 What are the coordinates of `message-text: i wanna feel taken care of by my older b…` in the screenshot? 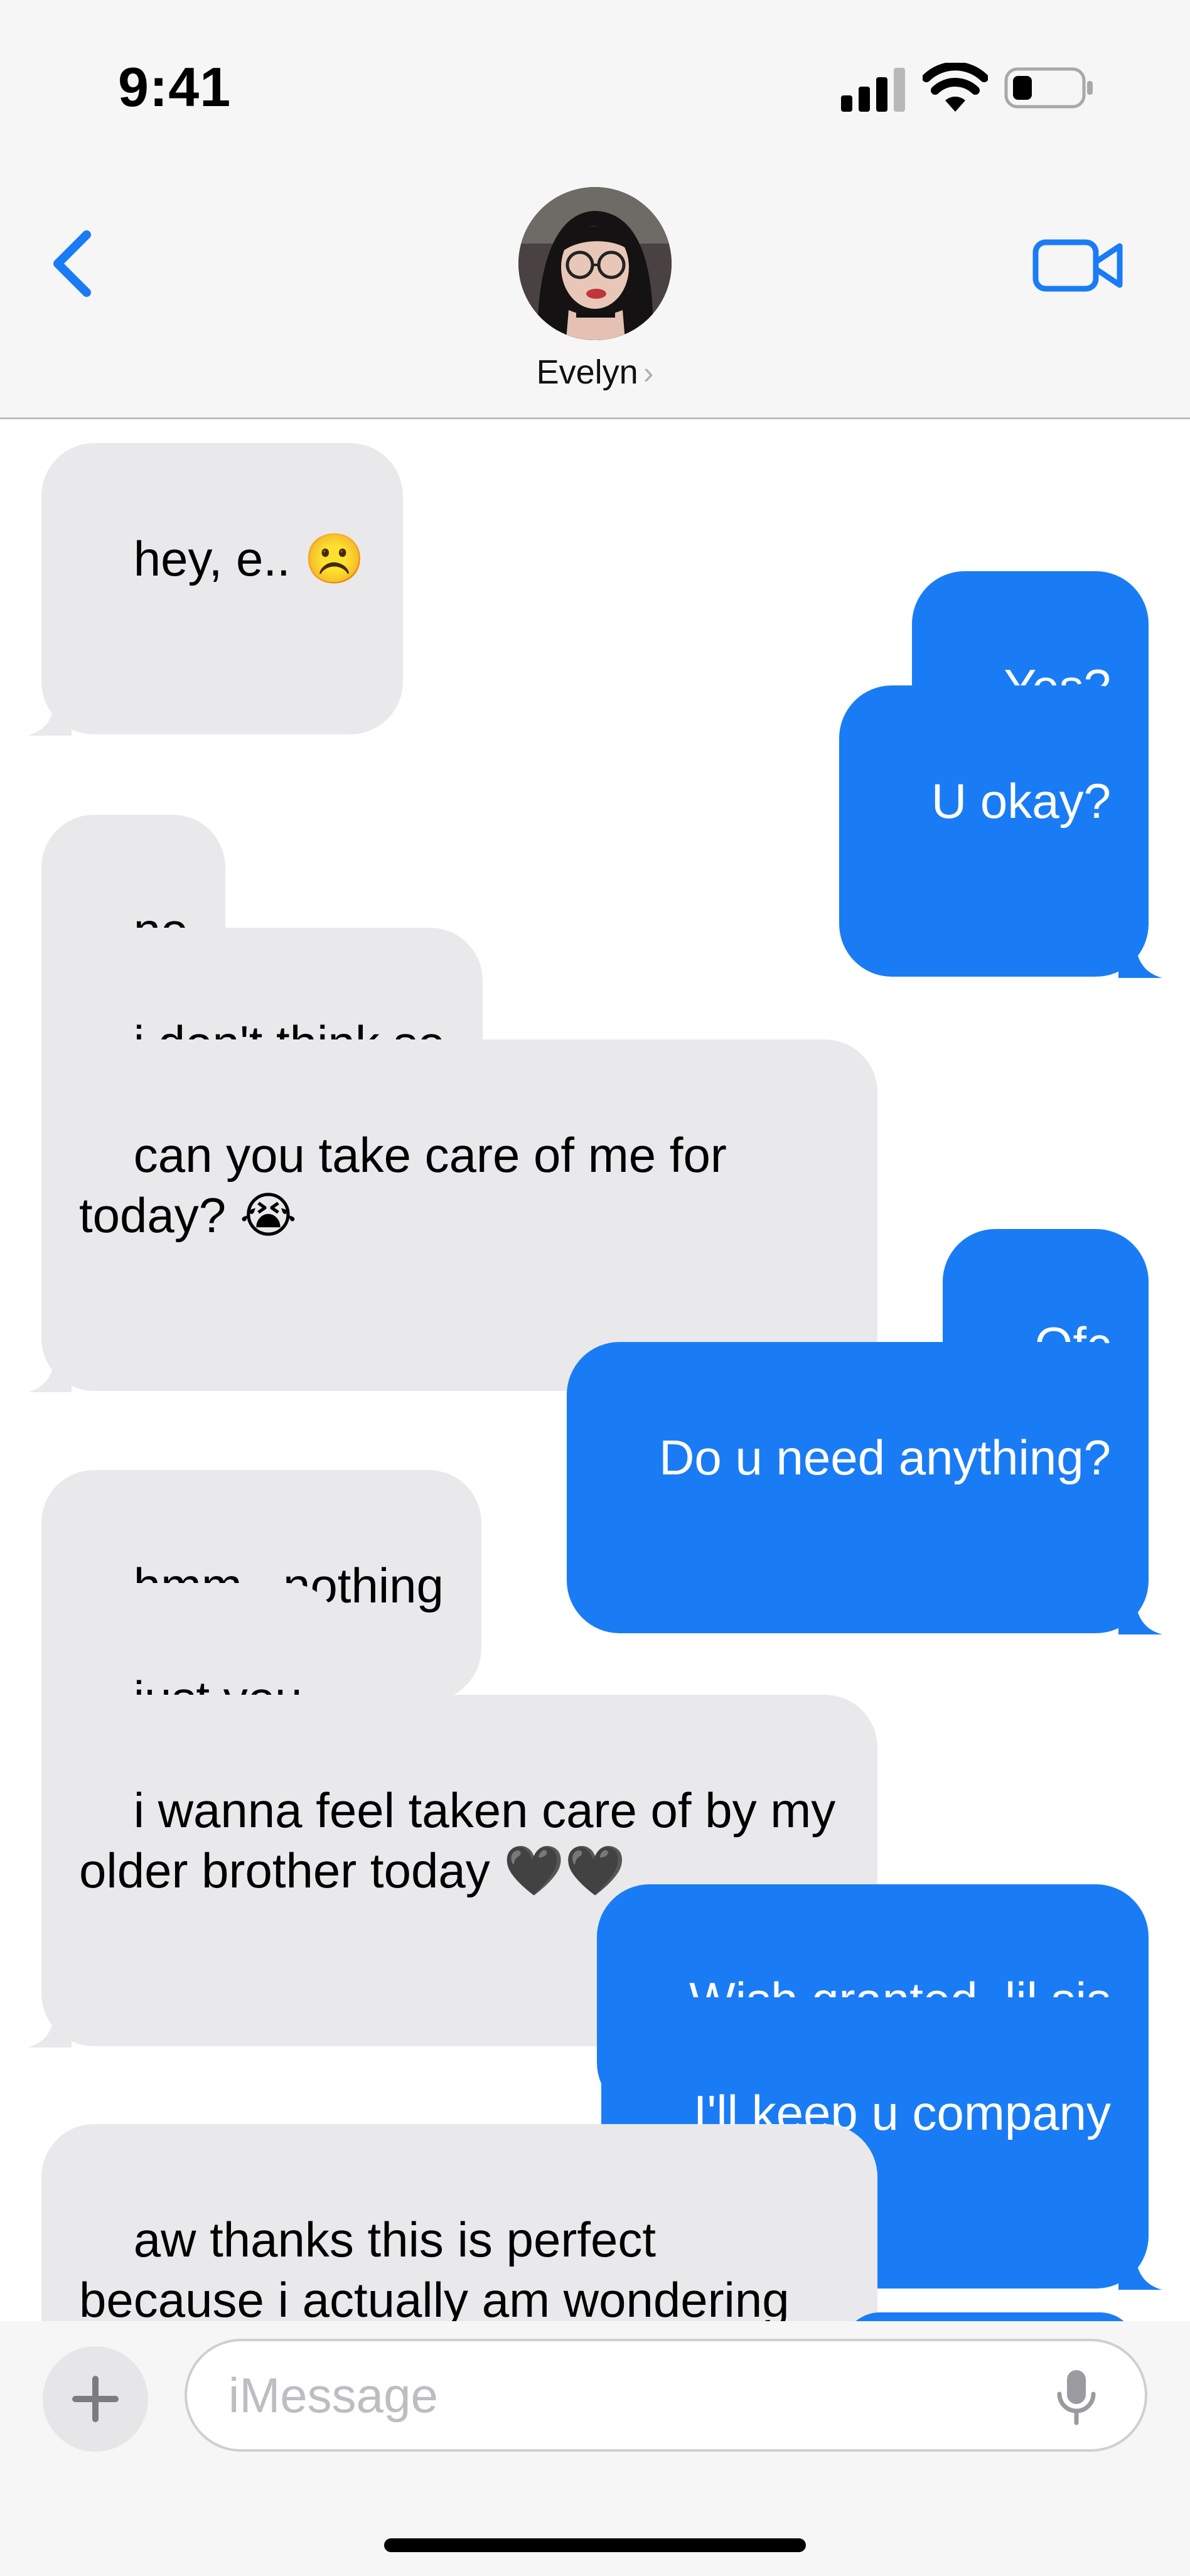 It's located at (458, 1840).